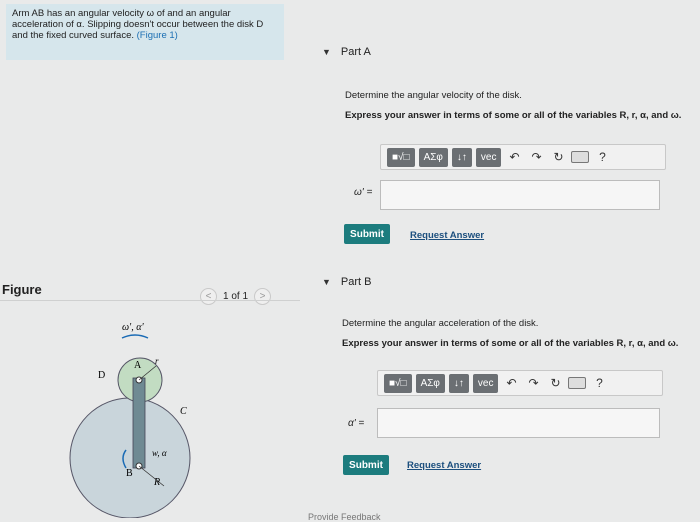 This screenshot has height=522, width=700. What do you see at coordinates (367, 234) in the screenshot?
I see `part-a-submit-button: Submit` at bounding box center [367, 234].